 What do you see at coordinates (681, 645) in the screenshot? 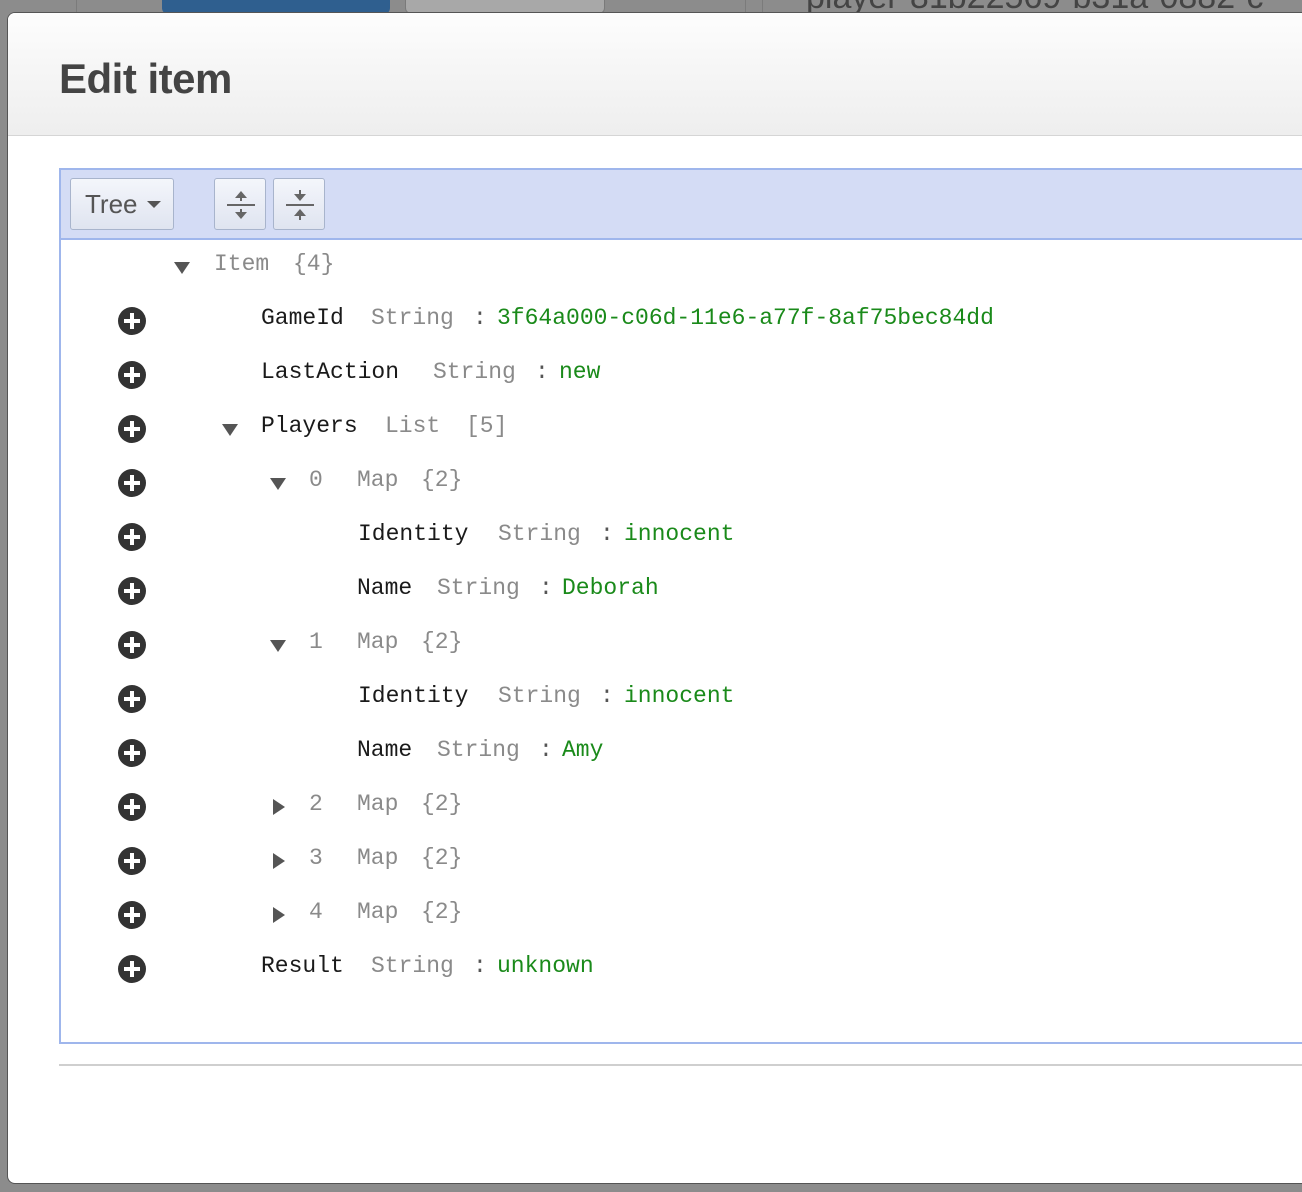
I see `tree-row: 1 Map {2}` at bounding box center [681, 645].